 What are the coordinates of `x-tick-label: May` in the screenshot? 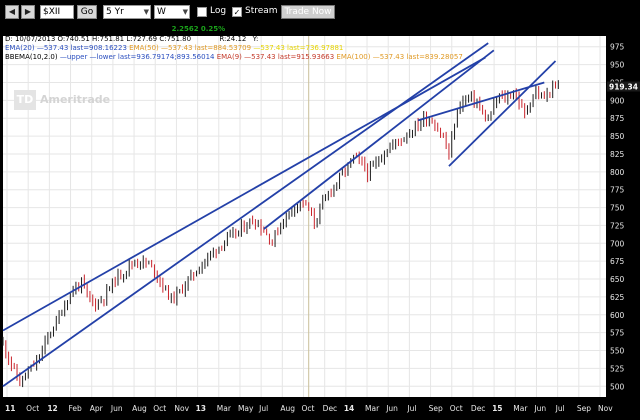 It's located at (246, 408).